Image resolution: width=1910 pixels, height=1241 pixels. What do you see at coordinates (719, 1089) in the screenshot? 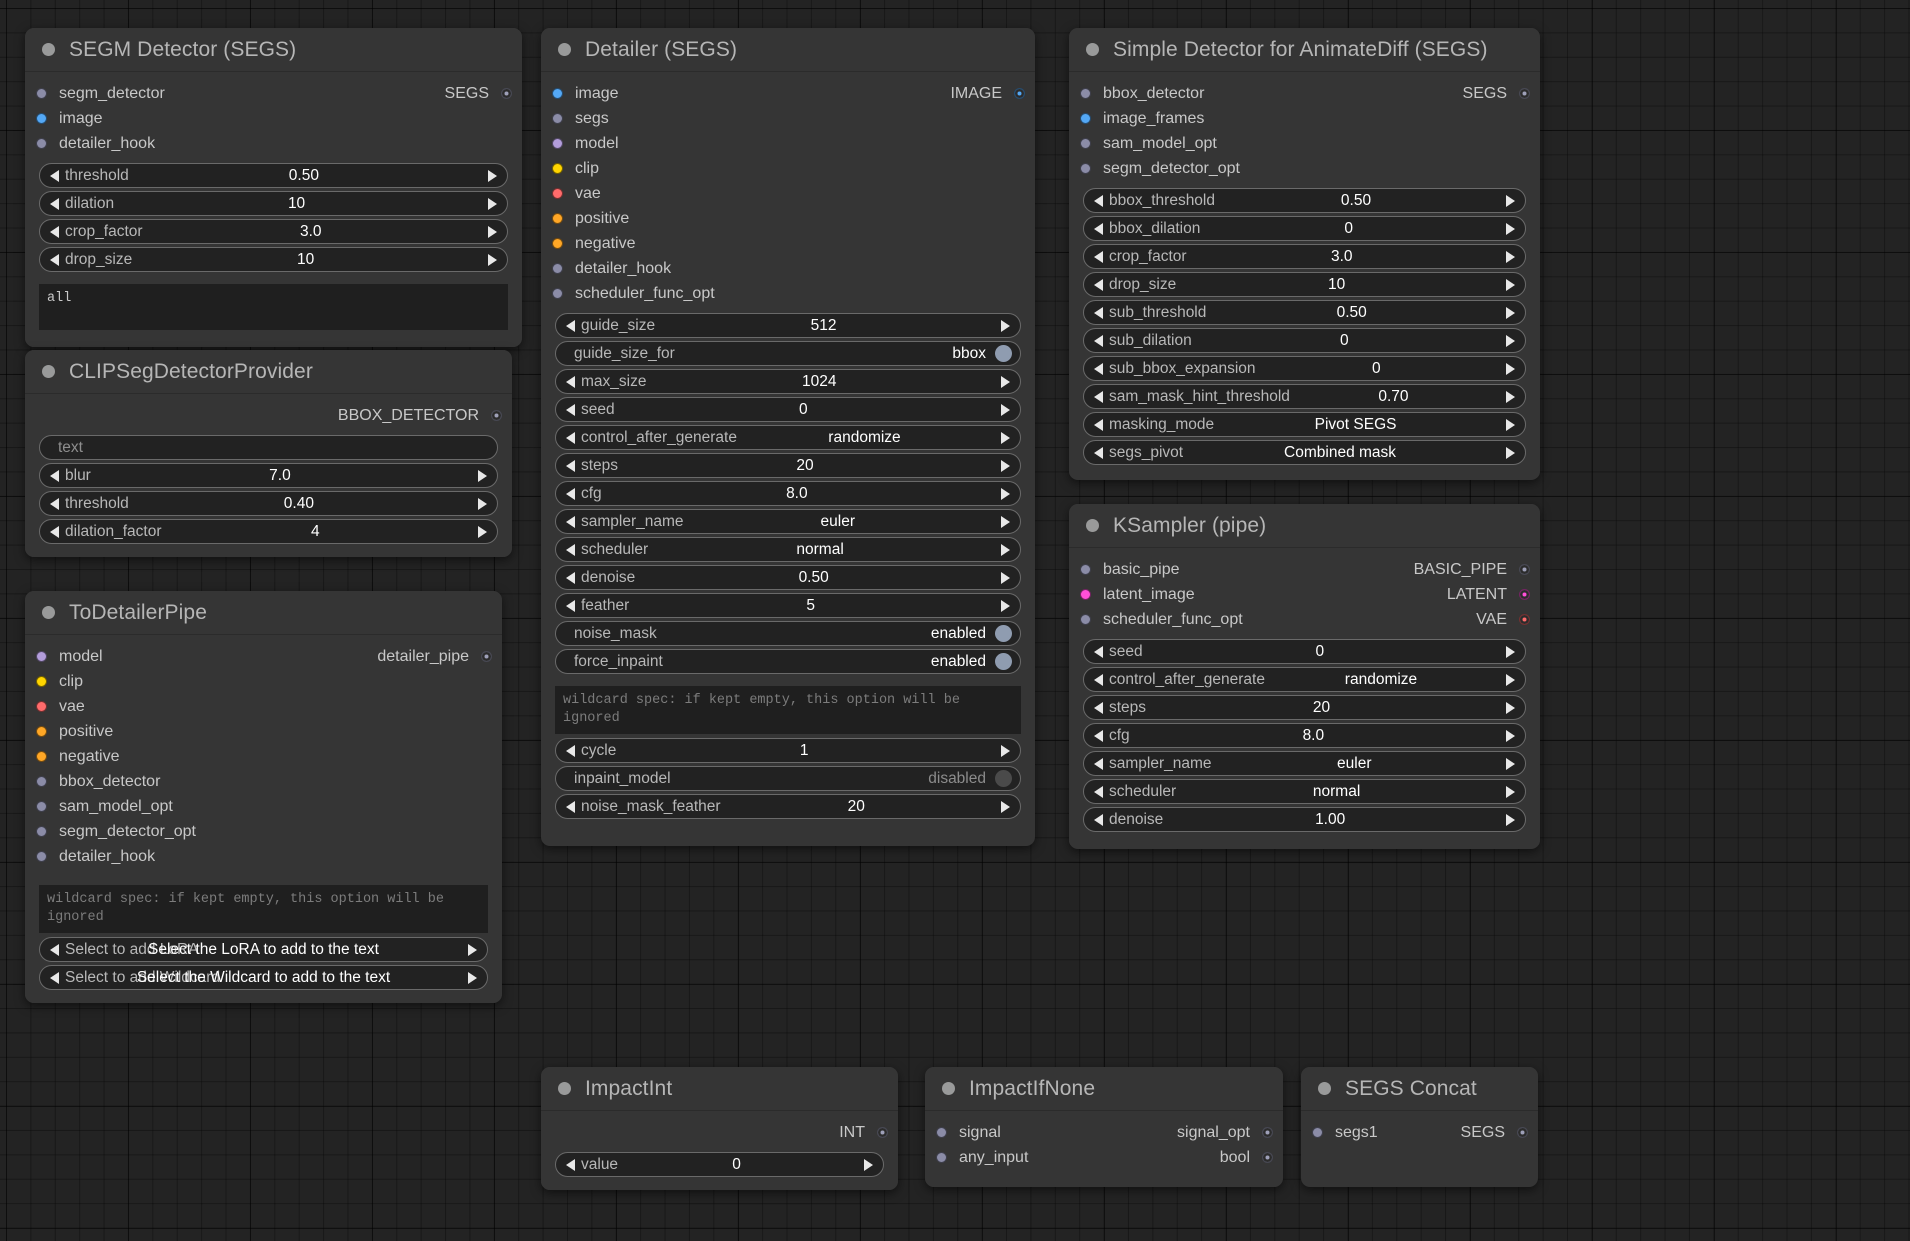
I see `node-title-bar: ImpactInt` at bounding box center [719, 1089].